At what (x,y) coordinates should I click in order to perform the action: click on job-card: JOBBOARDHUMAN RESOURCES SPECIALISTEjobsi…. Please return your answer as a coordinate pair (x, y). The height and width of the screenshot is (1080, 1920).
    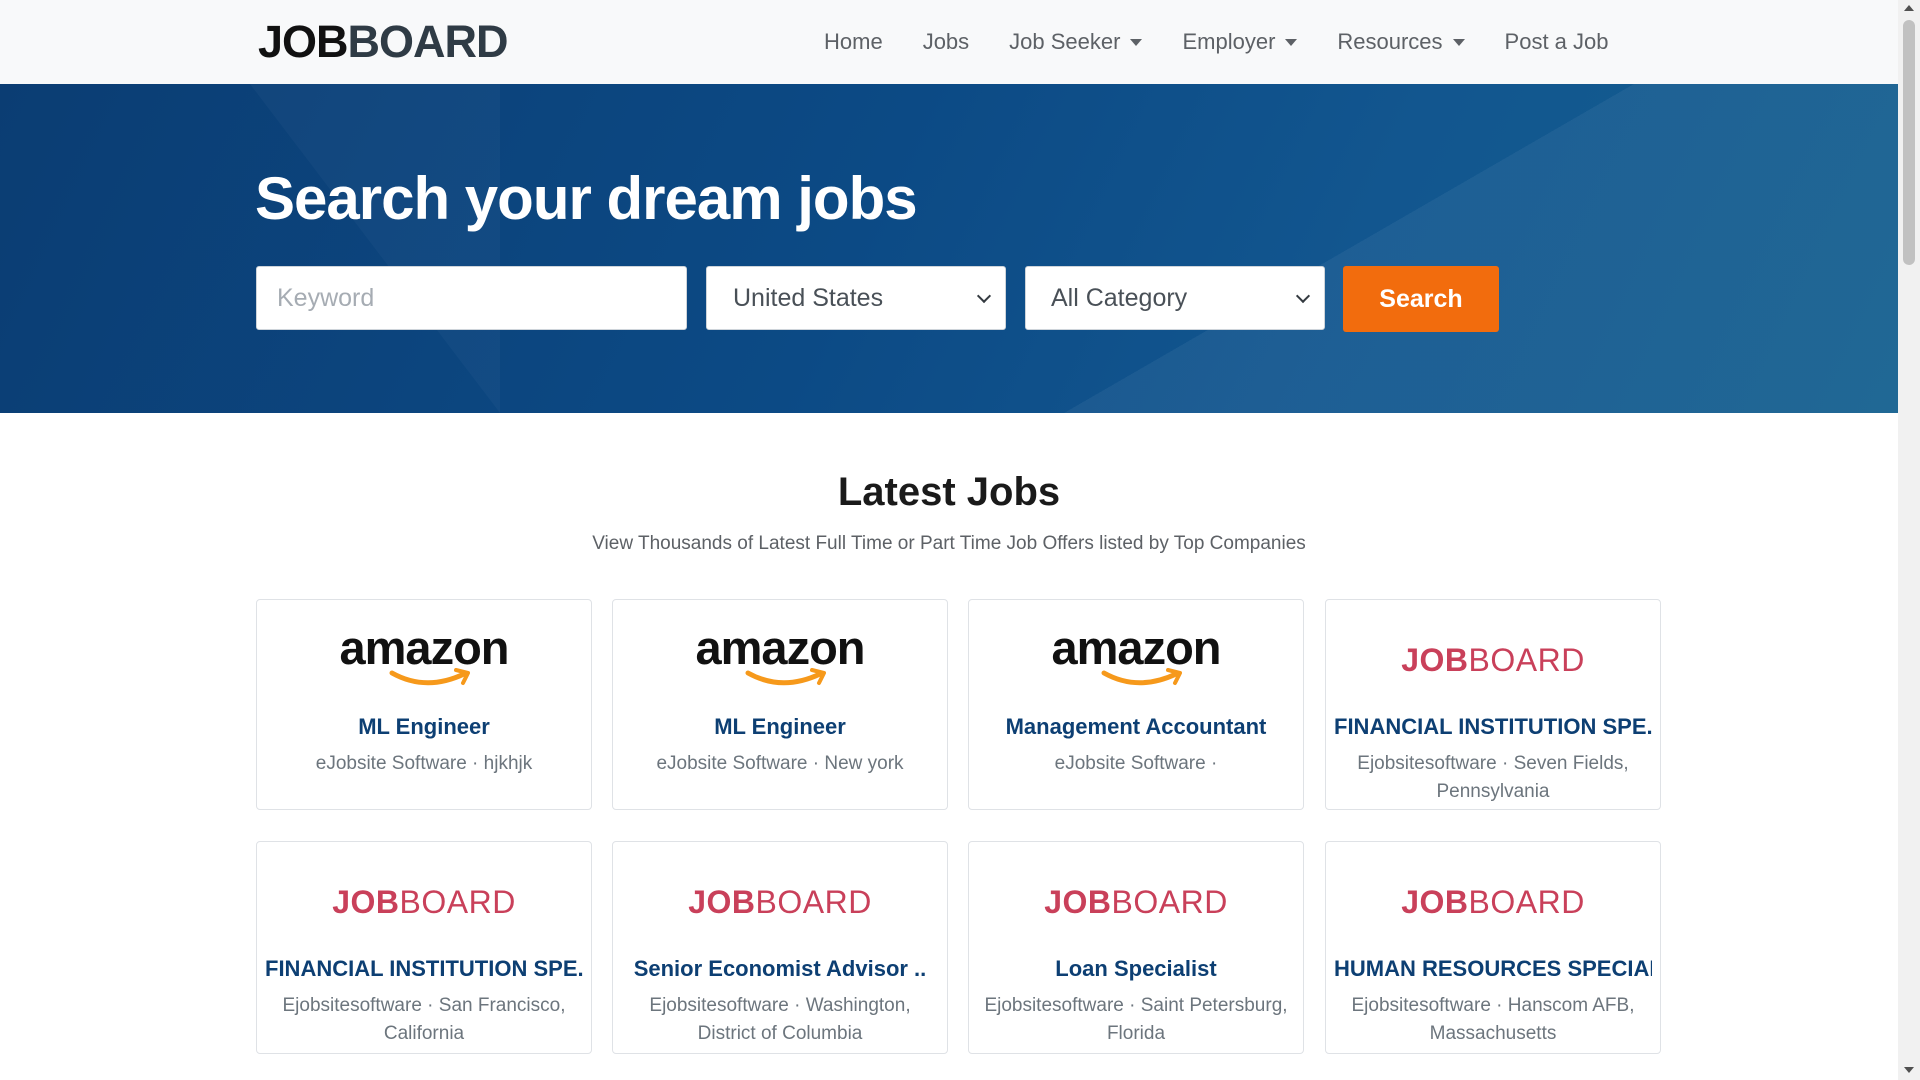
    Looking at the image, I should click on (1493, 947).